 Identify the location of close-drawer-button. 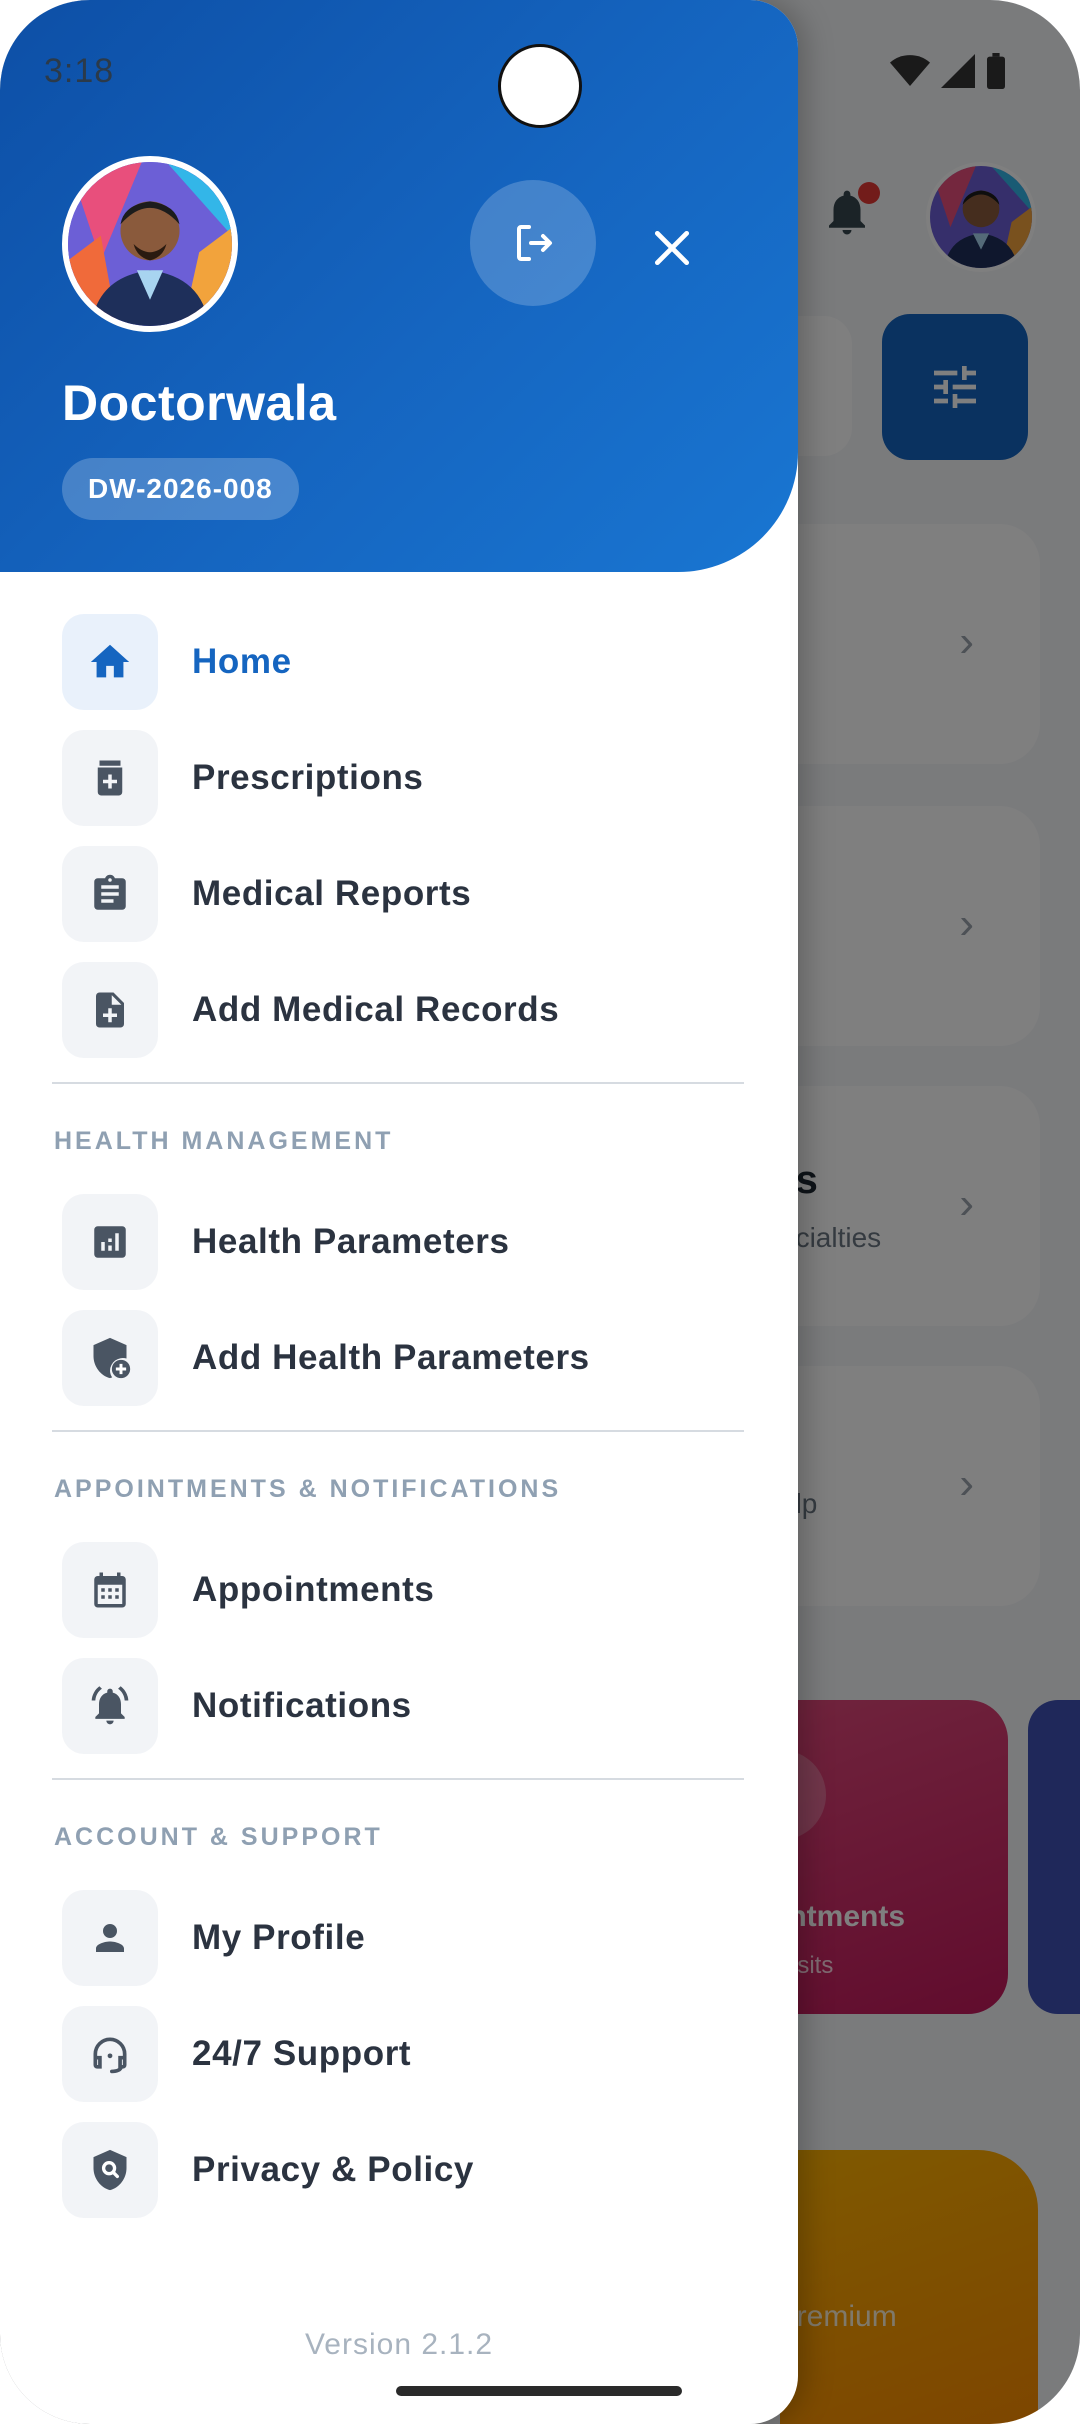
(672, 248).